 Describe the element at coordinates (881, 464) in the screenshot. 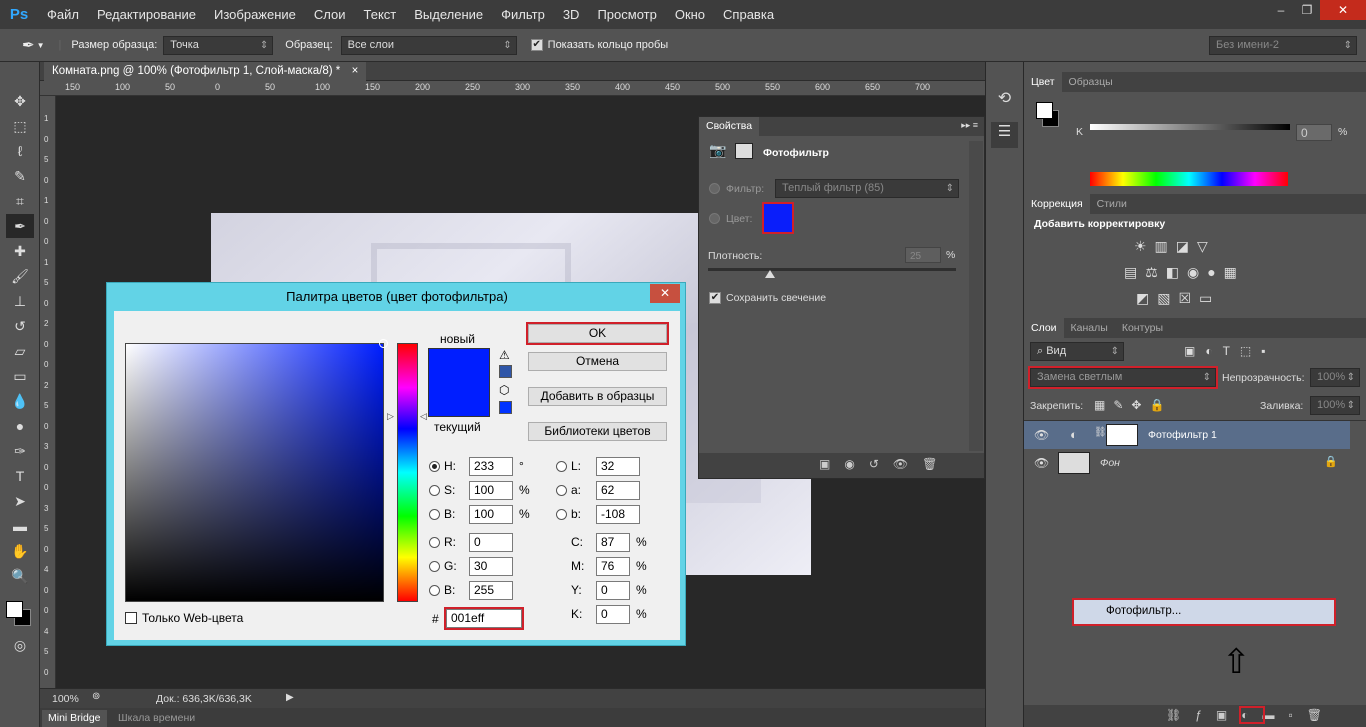

I see `reset-icon: ↺` at that location.